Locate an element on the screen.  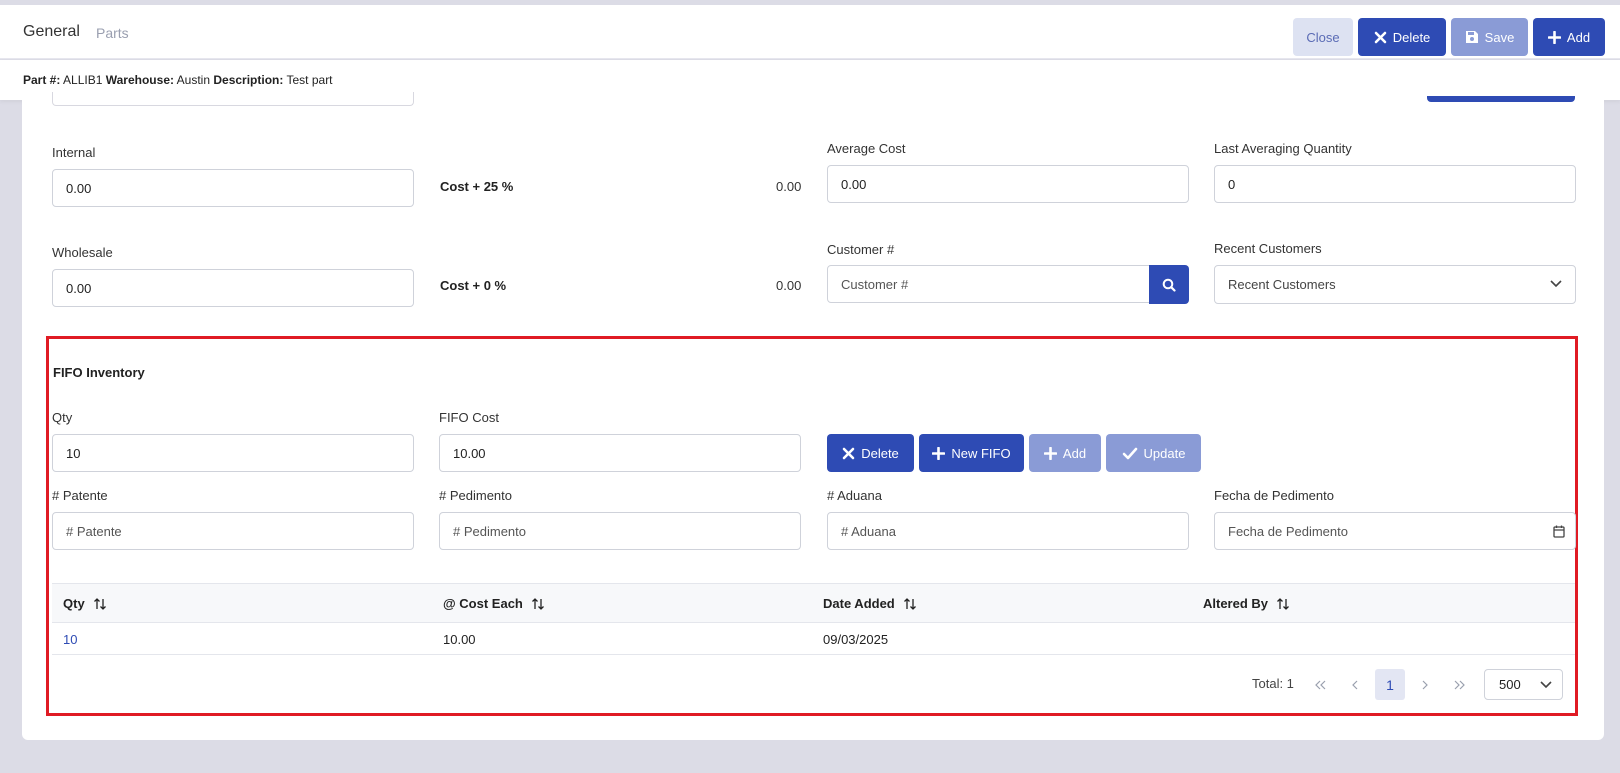
fifo-inventory-title: FIFO Inventory is located at coordinates (99, 372).